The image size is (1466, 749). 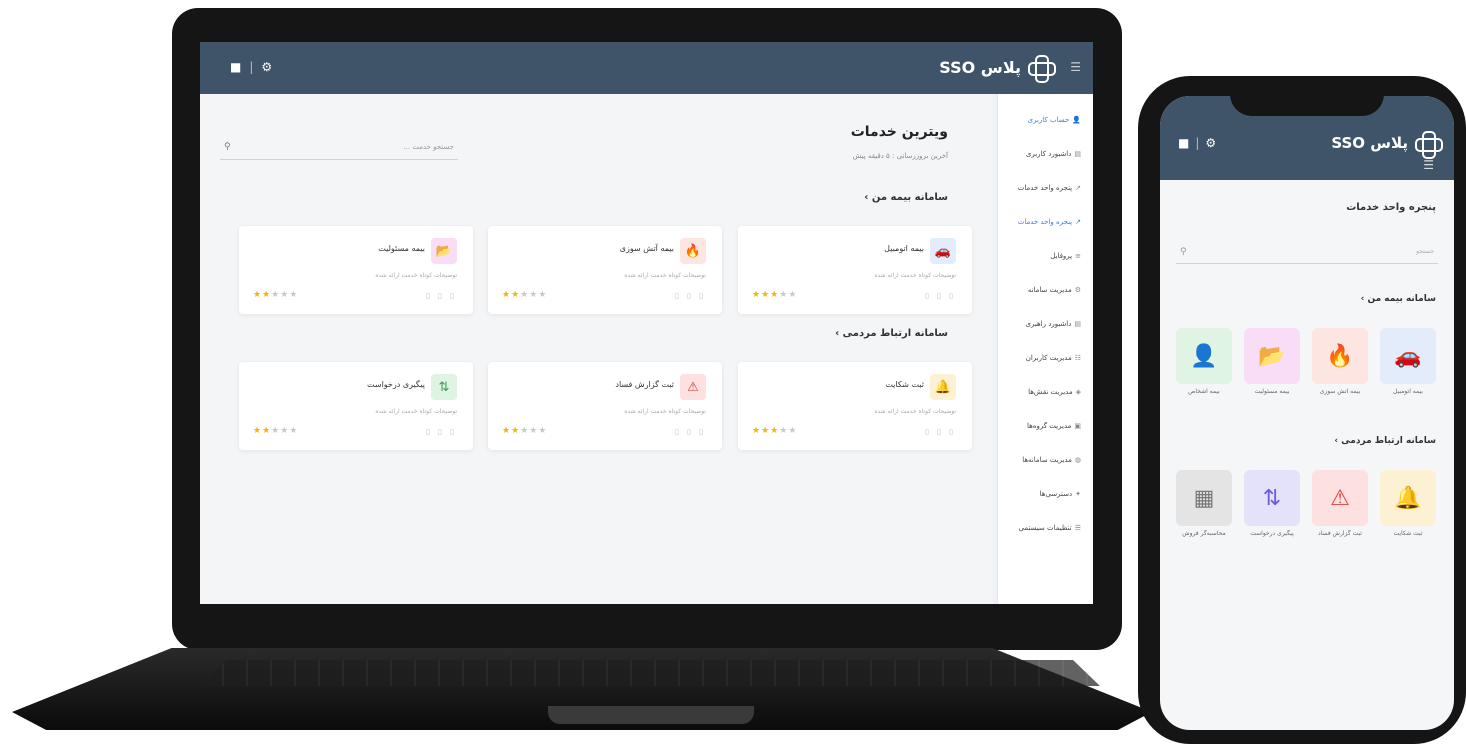 What do you see at coordinates (1061, 256) in the screenshot?
I see `sidebar-item-label: پروفایل` at bounding box center [1061, 256].